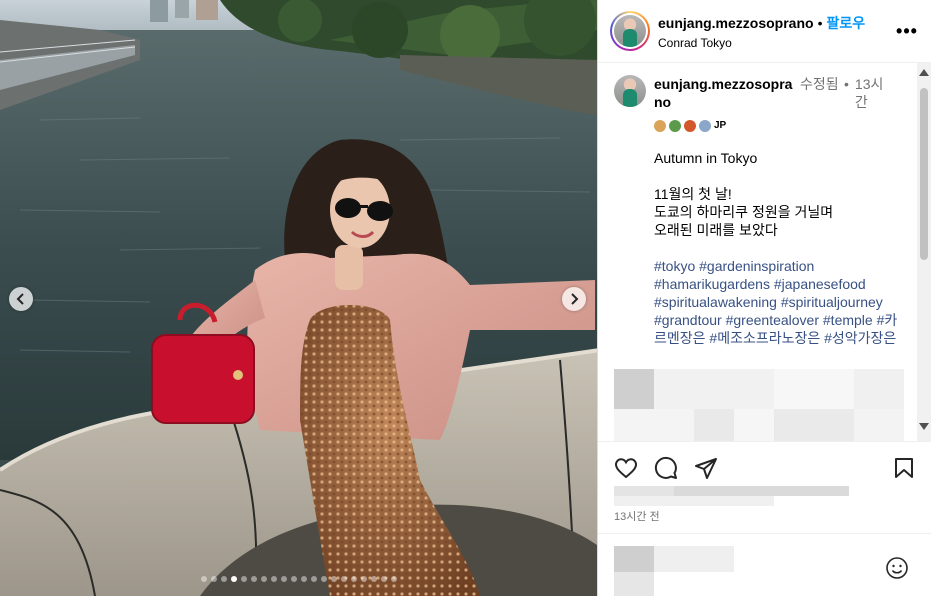 The height and width of the screenshot is (596, 931). I want to click on chevron-left-icon, so click(20, 299).